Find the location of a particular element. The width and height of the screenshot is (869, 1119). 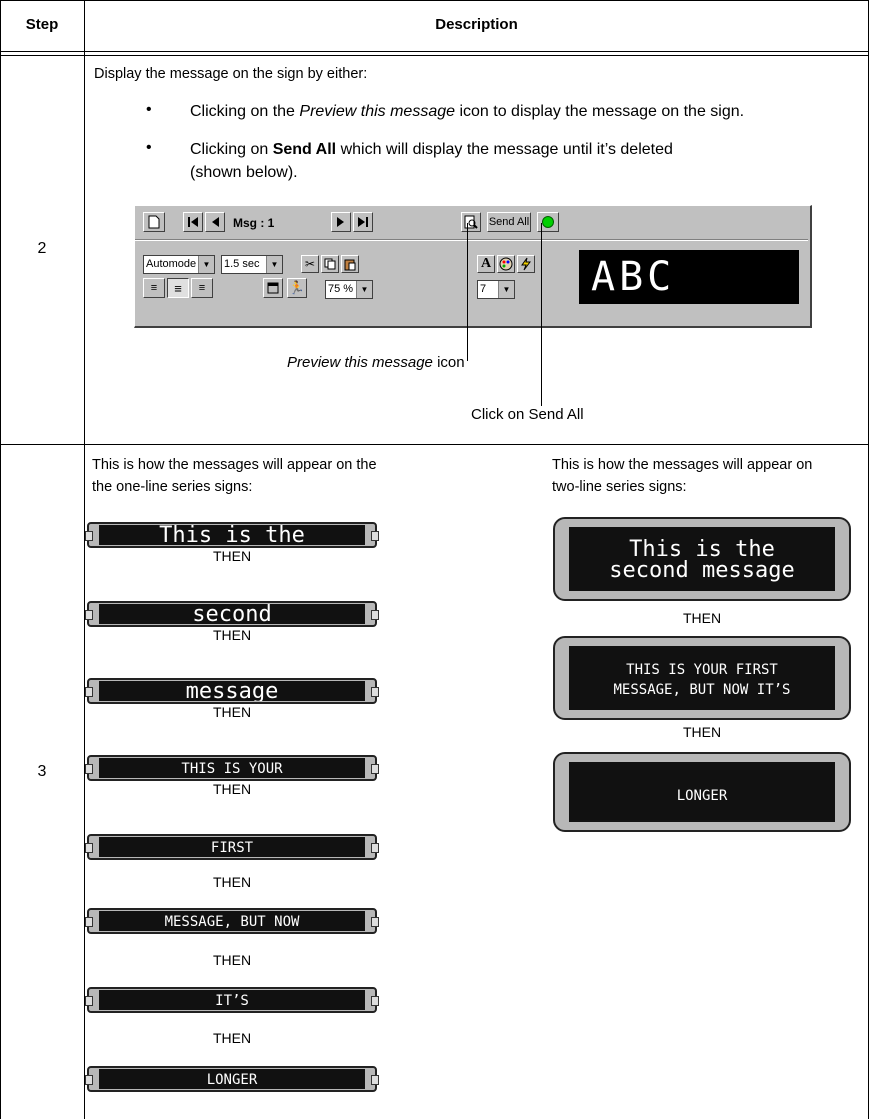

row-divider is located at coordinates (434, 444).